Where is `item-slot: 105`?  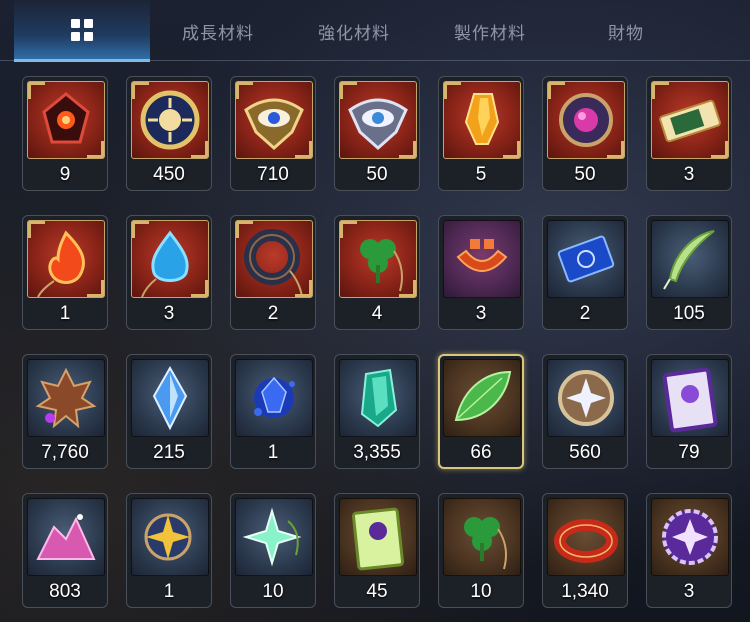
item-slot: 105 is located at coordinates (689, 272).